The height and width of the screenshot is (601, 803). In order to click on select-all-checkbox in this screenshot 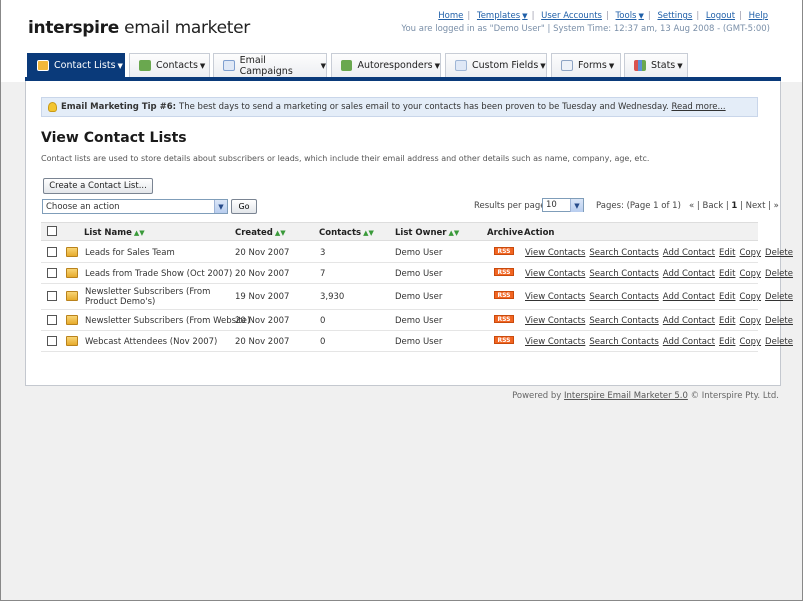, I will do `click(52, 231)`.